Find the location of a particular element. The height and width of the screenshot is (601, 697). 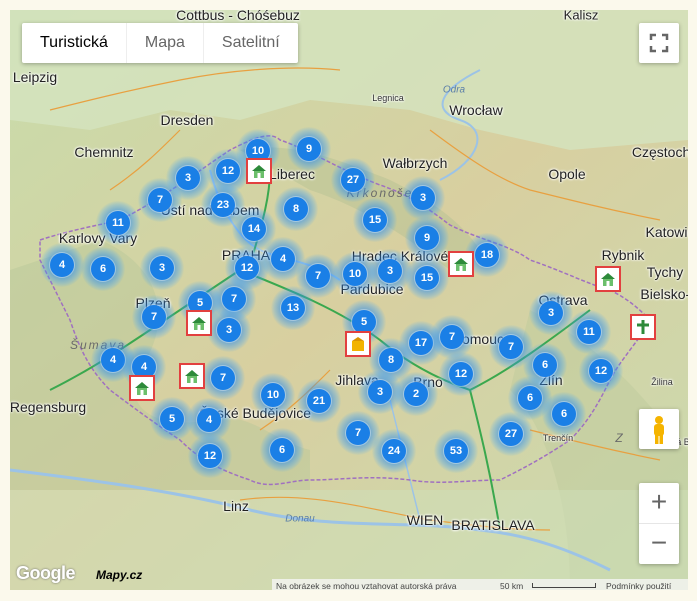

zoom-in-button: + is located at coordinates (659, 503).